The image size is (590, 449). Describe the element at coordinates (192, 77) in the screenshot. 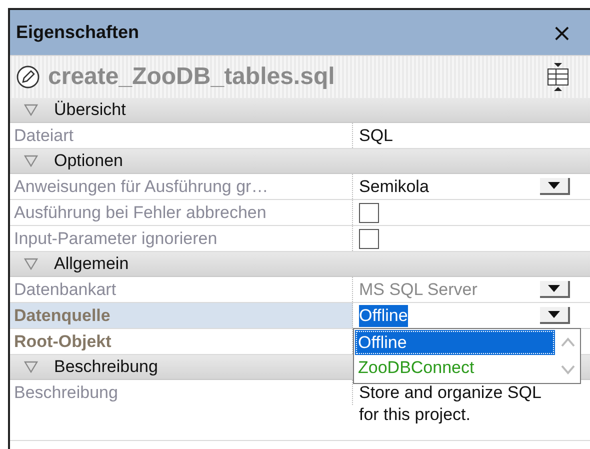

I see `file-name: create_ZooDB_tables.sql` at that location.